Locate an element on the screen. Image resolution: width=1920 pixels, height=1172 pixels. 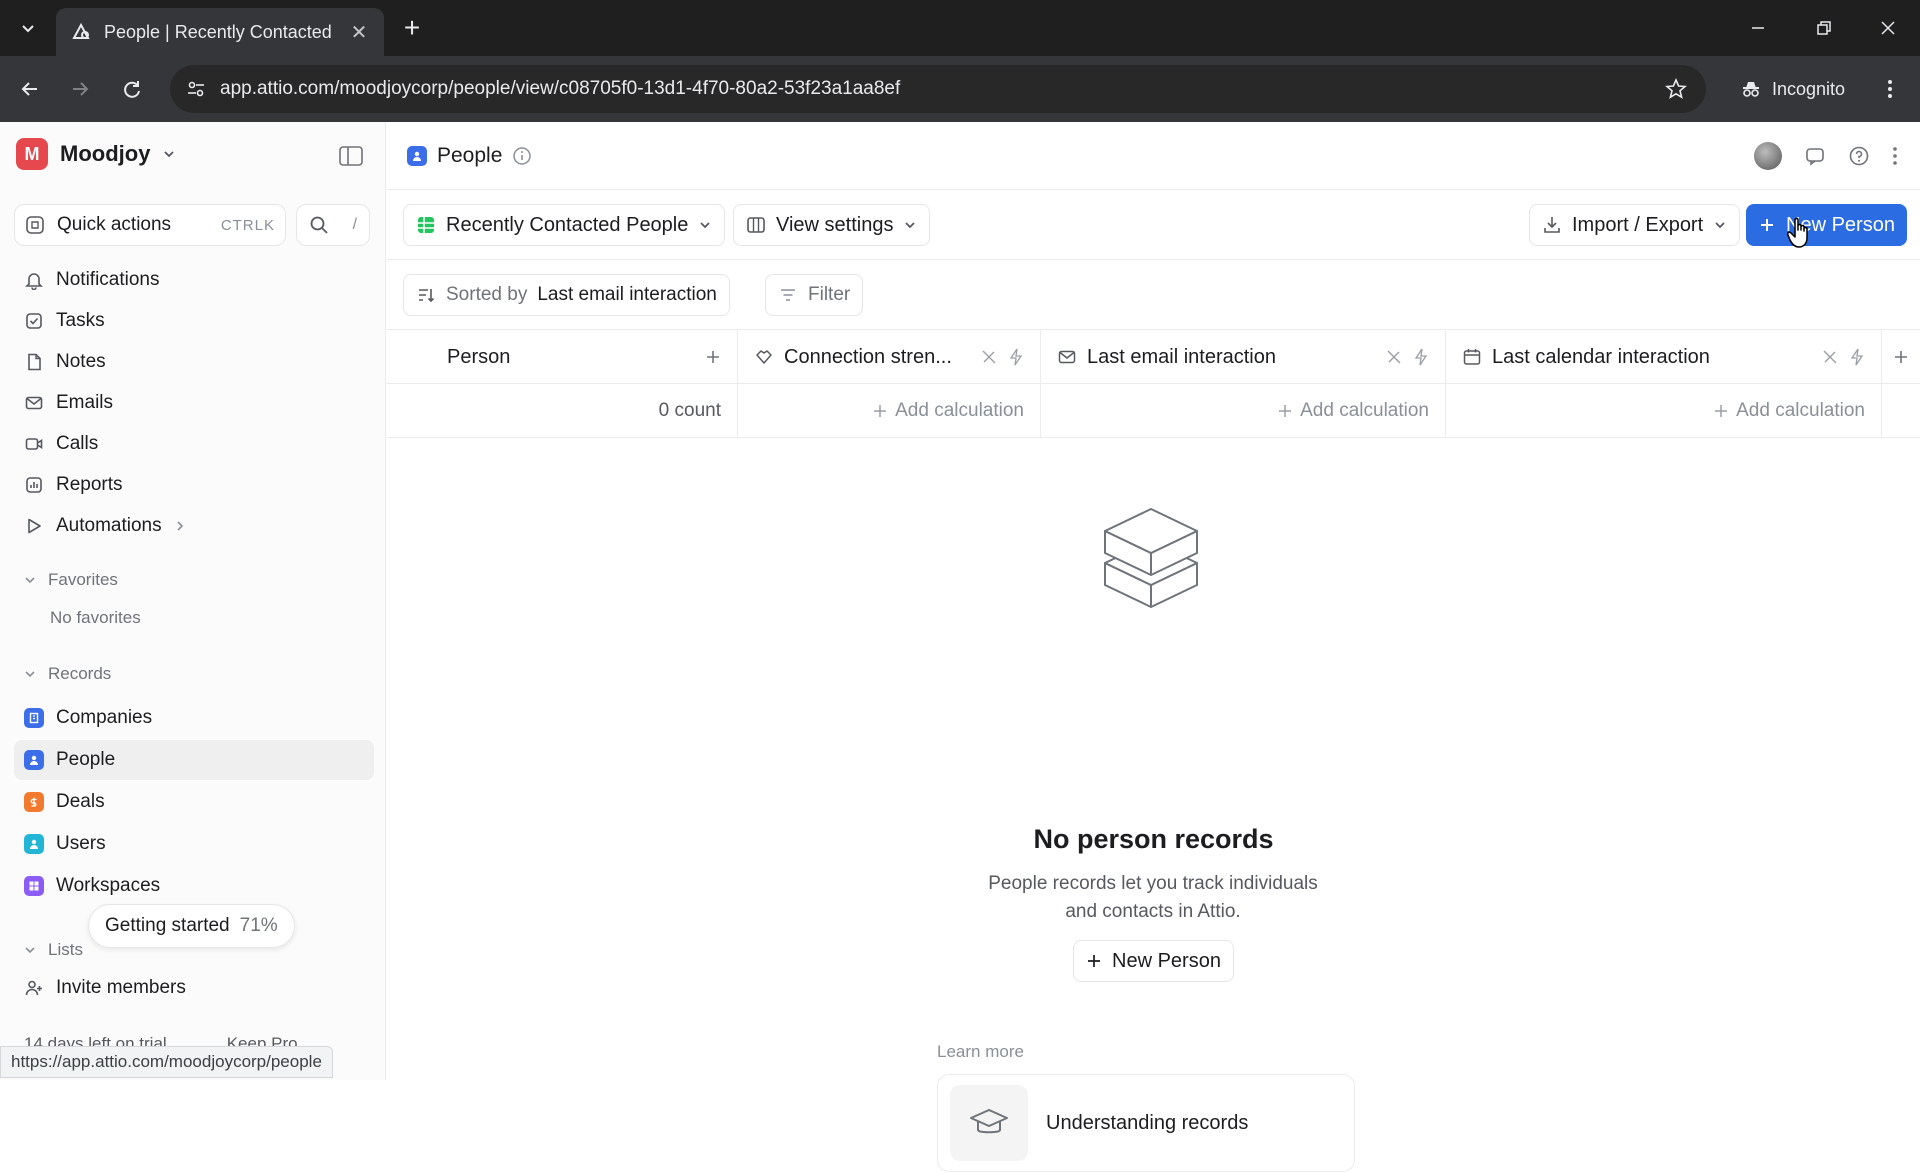
sidebar-item-workspaces: Workspaces is located at coordinates (194, 886).